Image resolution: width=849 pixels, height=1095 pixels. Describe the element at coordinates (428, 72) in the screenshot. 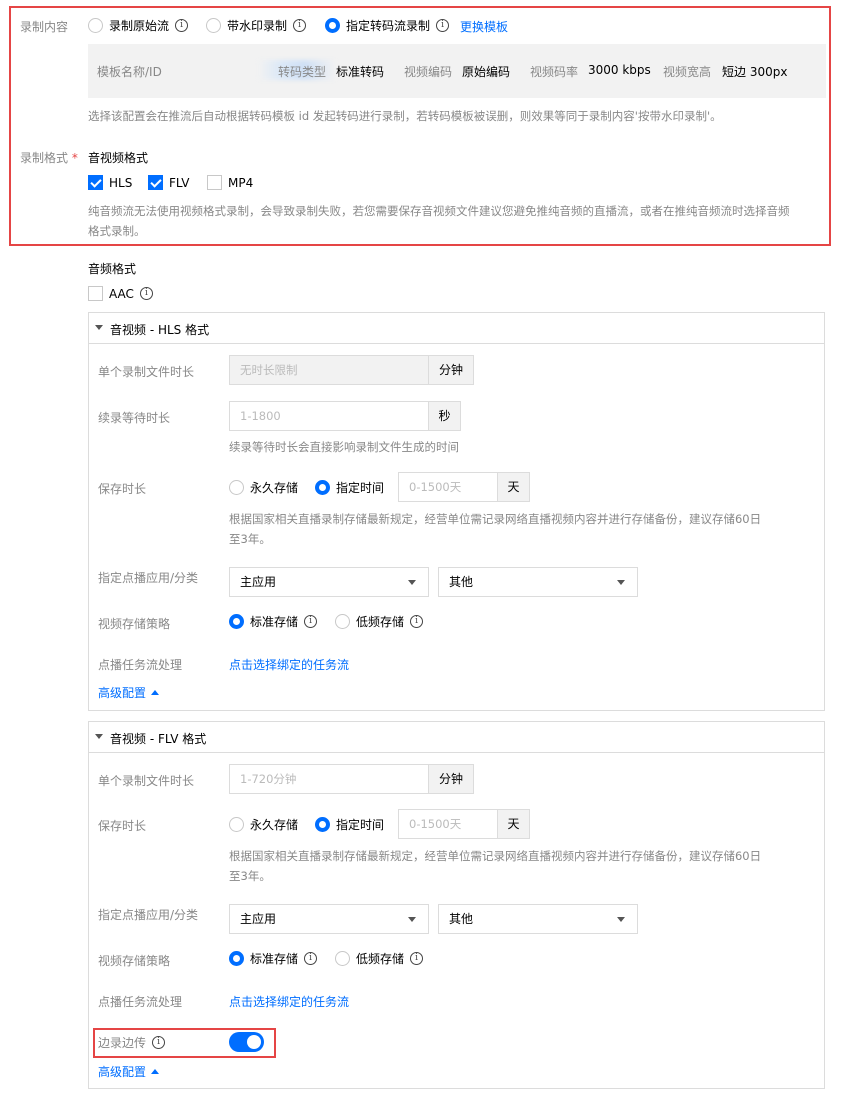

I see `video-codec-label: 视频编码` at that location.